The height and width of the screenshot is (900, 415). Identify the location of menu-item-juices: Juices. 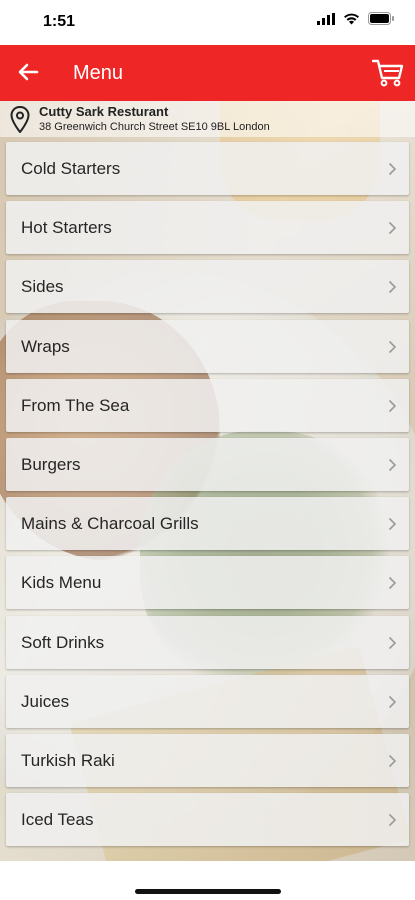
(207, 701).